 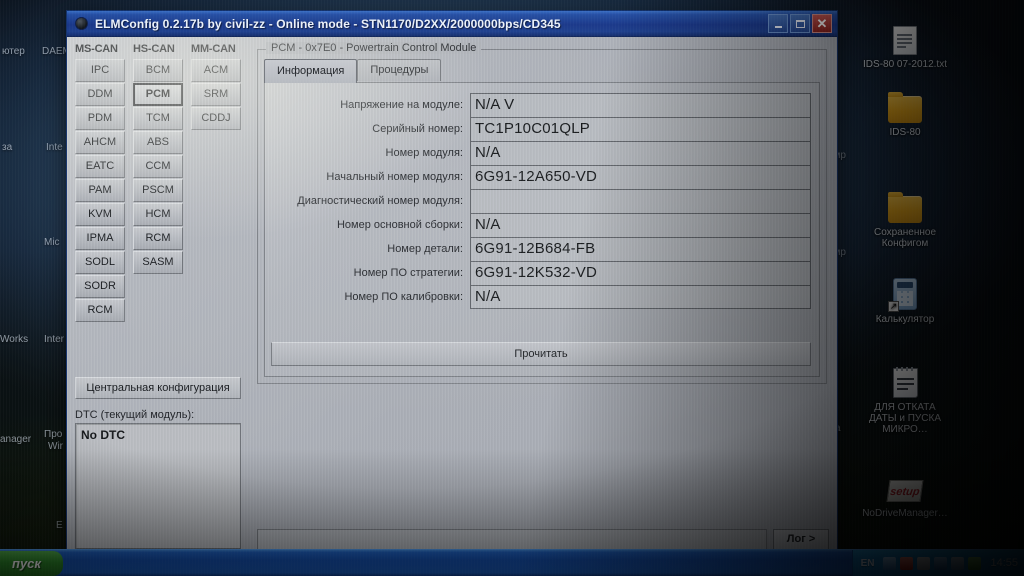 I want to click on maximize-button, so click(x=800, y=23).